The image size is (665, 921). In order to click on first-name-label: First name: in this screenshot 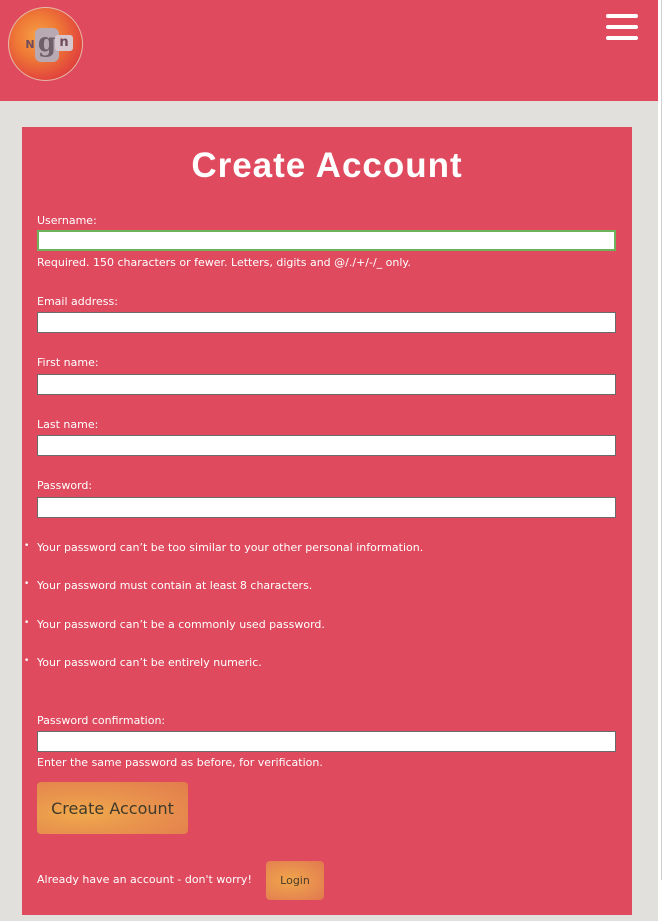, I will do `click(68, 362)`.